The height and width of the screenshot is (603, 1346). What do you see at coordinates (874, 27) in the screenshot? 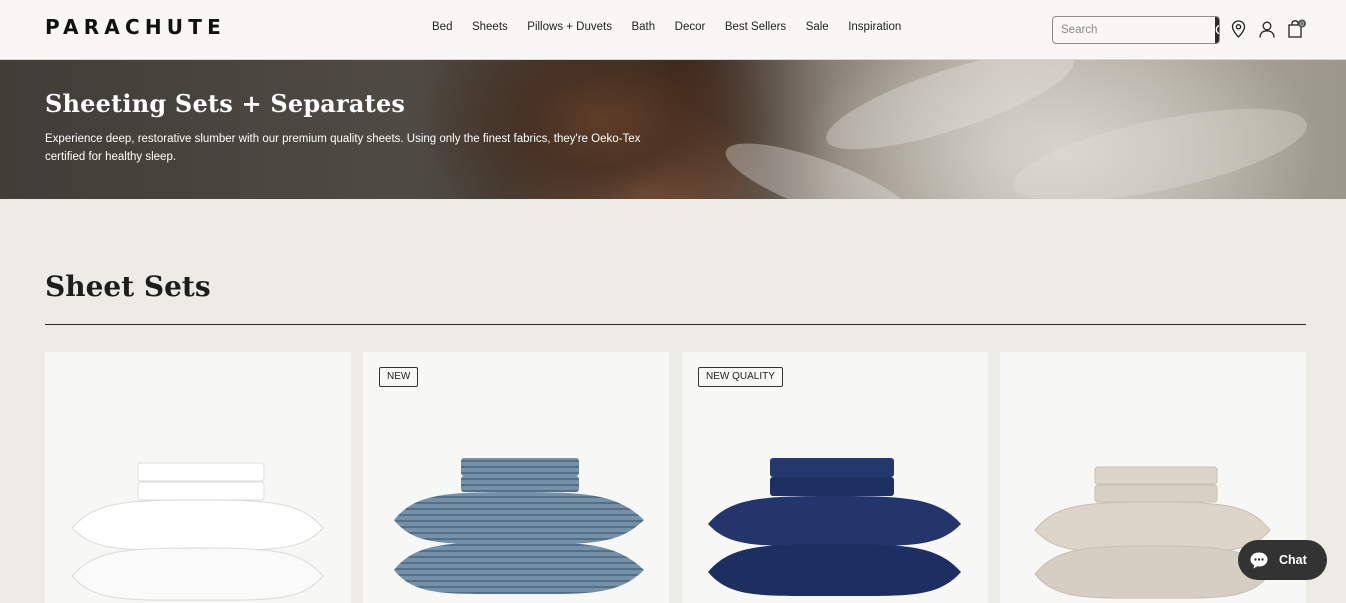
I see `nav-item-inspiration: Inspiration` at bounding box center [874, 27].